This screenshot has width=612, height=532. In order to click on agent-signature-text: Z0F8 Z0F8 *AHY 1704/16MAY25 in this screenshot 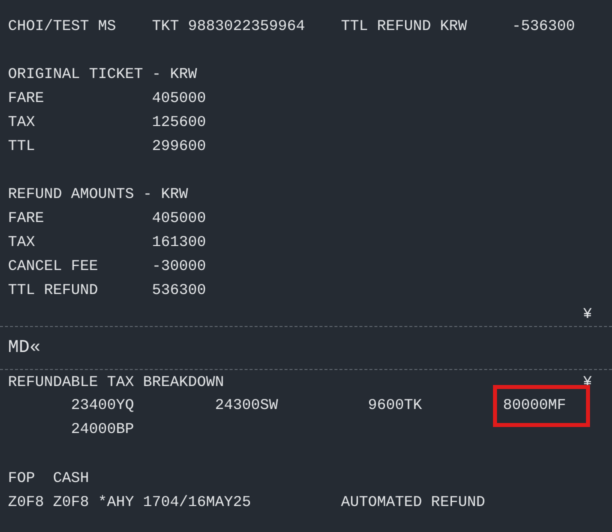, I will do `click(130, 502)`.